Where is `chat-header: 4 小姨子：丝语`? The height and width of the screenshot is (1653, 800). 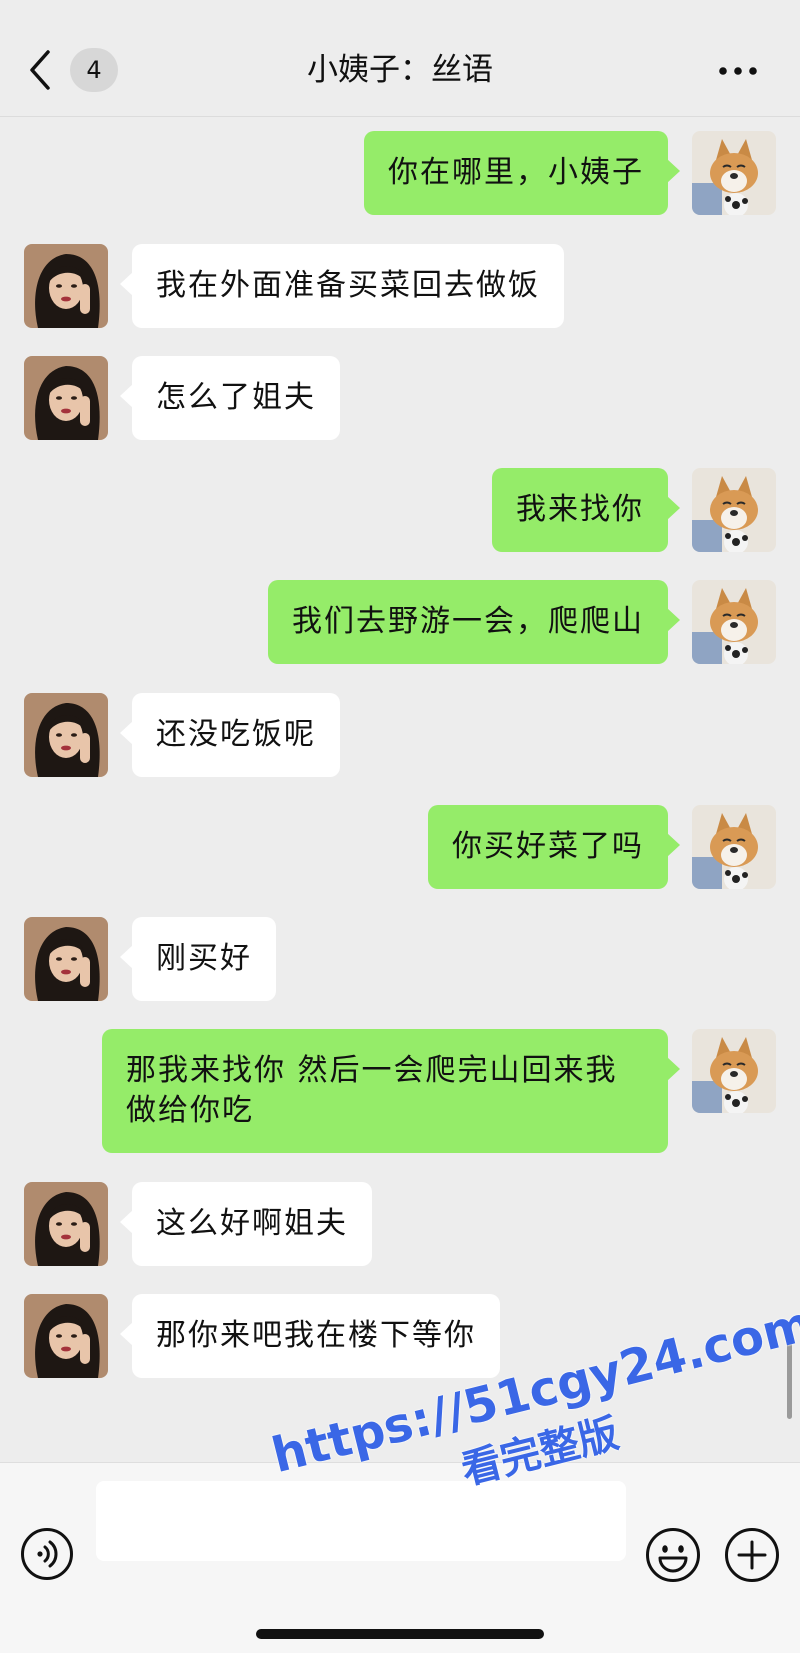
chat-header: 4 小姨子：丝语 is located at coordinates (400, 58).